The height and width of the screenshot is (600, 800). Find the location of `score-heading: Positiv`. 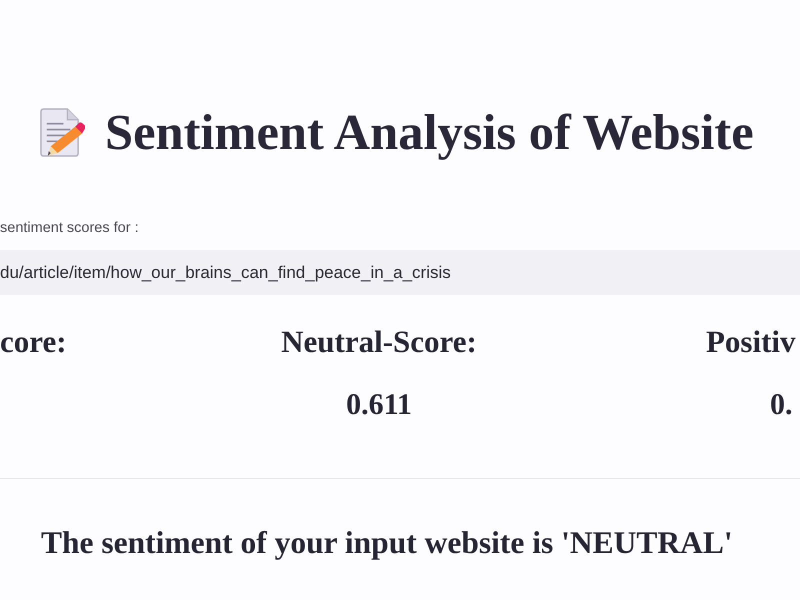

score-heading: Positiv is located at coordinates (751, 342).